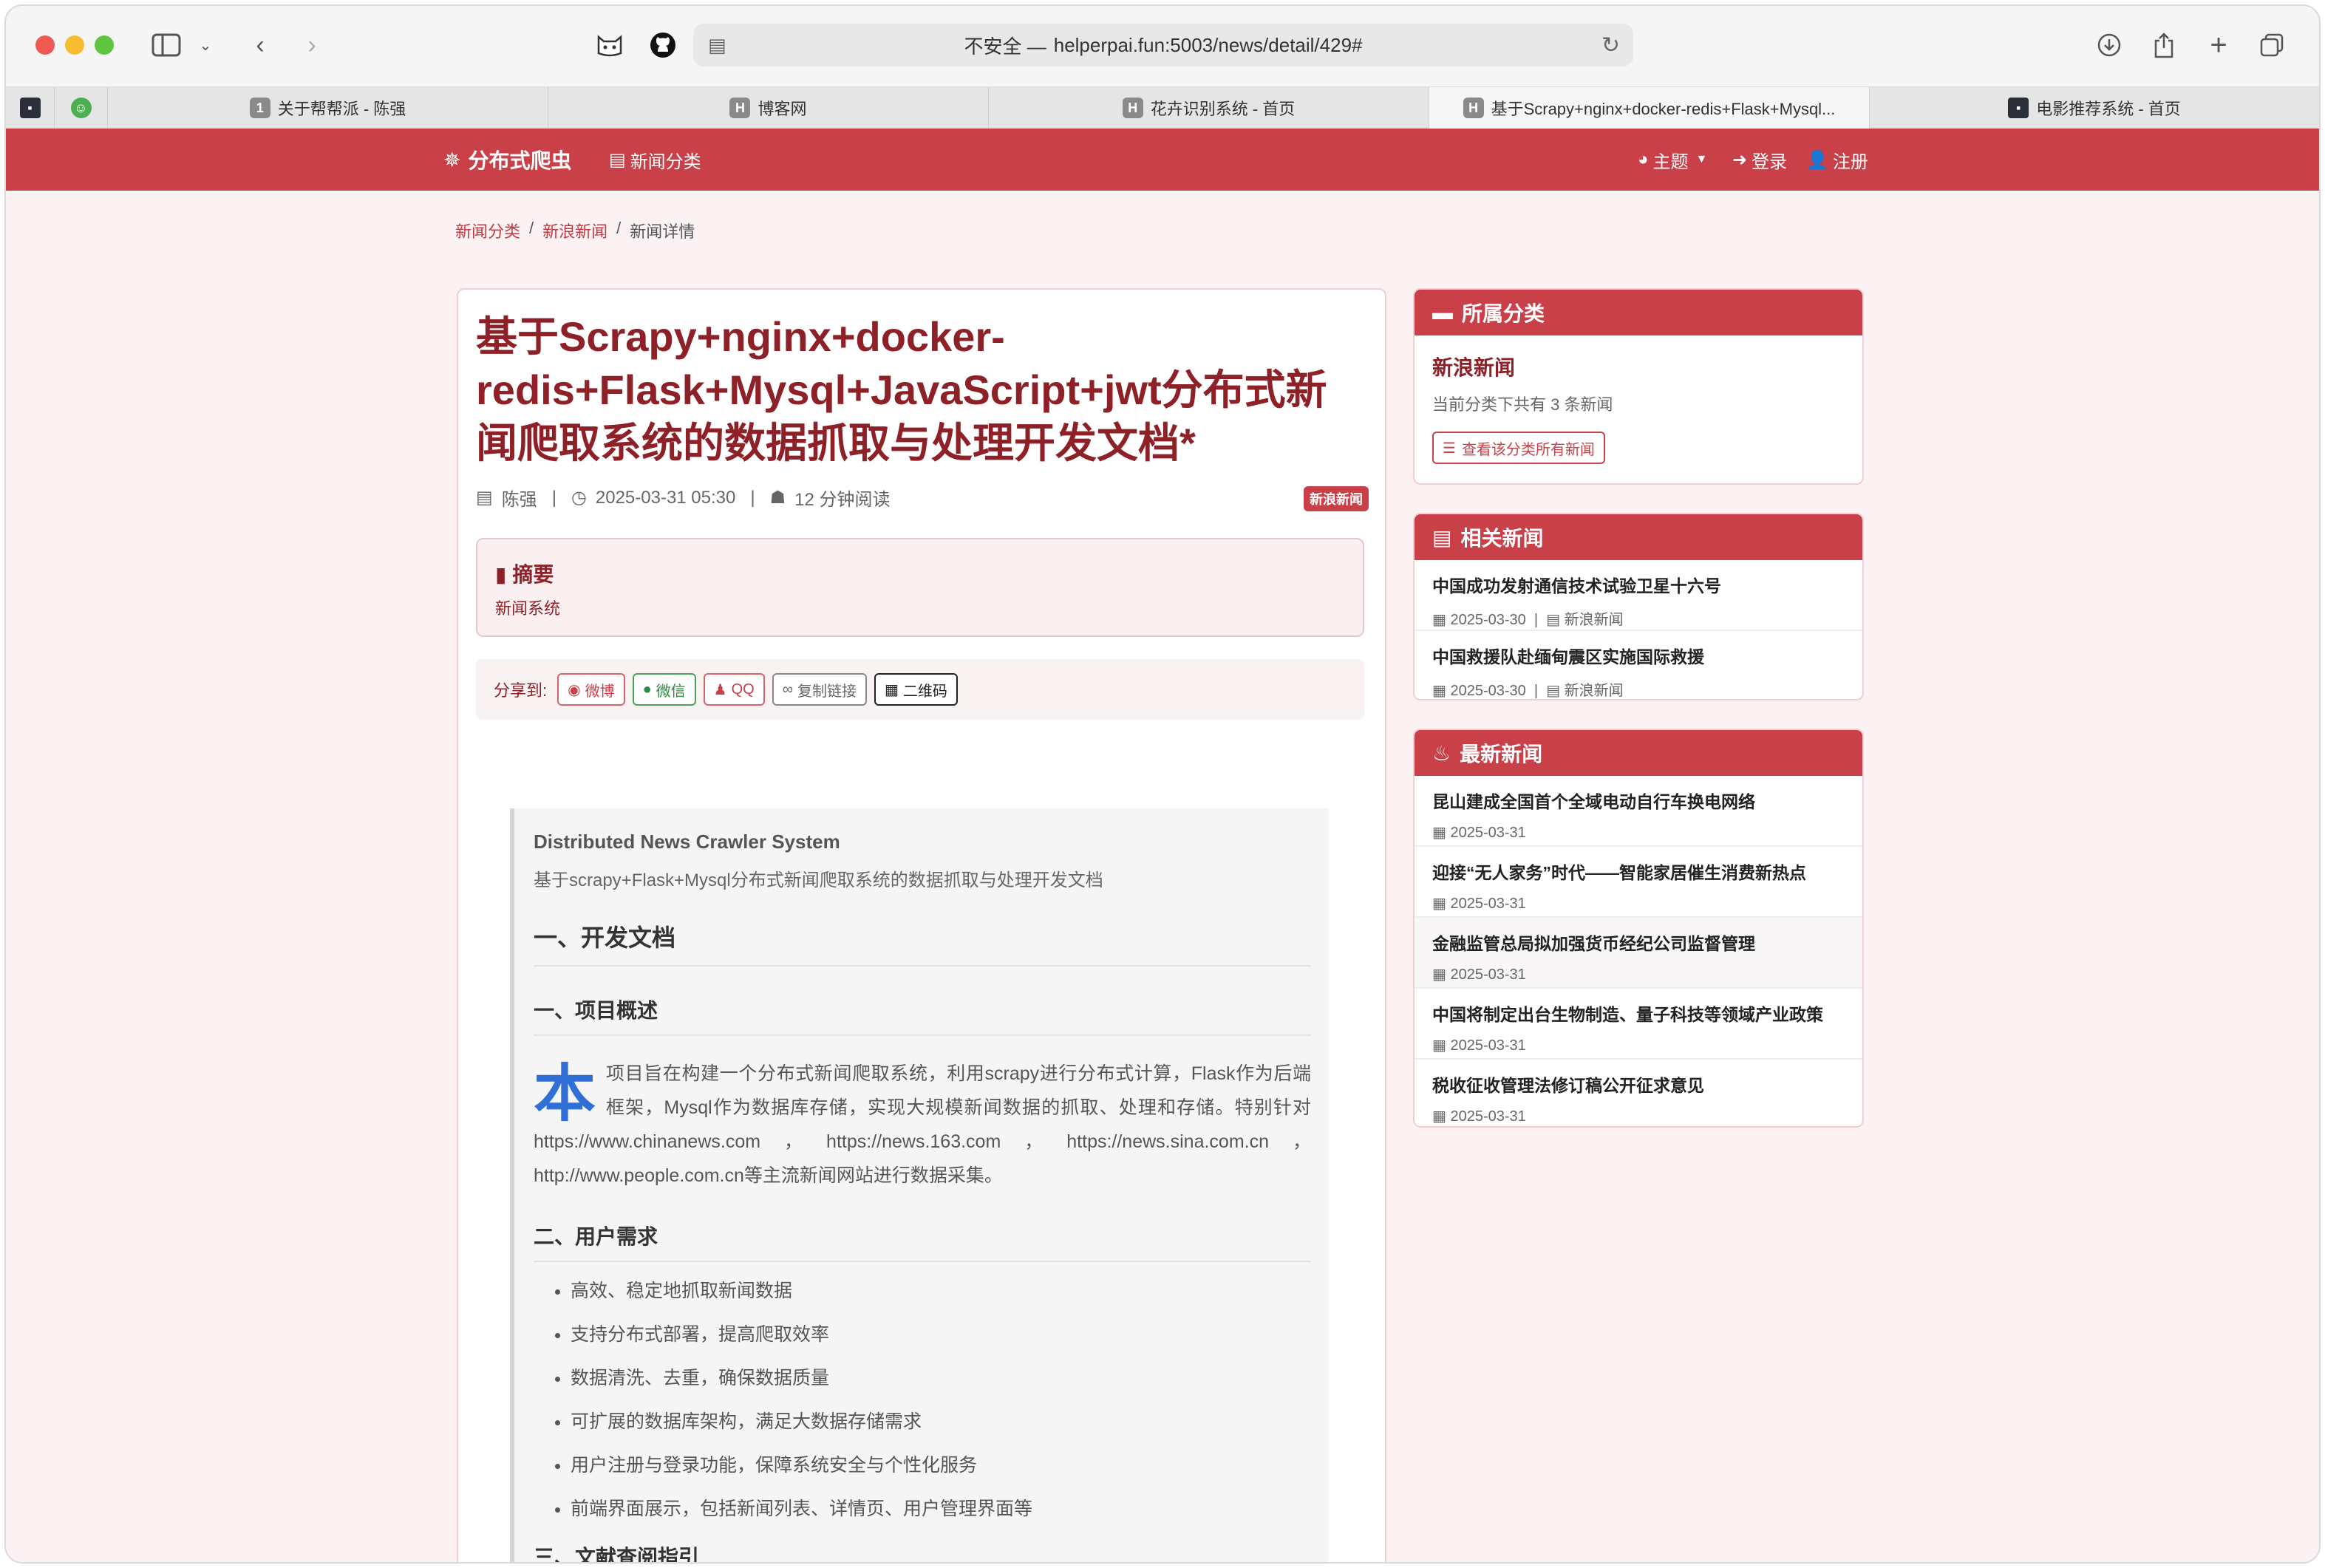 The image size is (2325, 1568). I want to click on link-icon: ∞, so click(787, 690).